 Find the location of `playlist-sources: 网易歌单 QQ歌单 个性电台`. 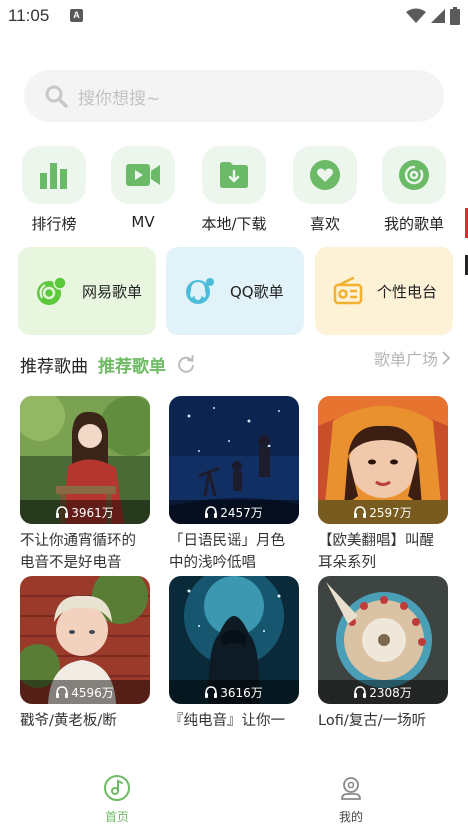

playlist-sources: 网易歌单 QQ歌单 个性电台 is located at coordinates (234, 292).